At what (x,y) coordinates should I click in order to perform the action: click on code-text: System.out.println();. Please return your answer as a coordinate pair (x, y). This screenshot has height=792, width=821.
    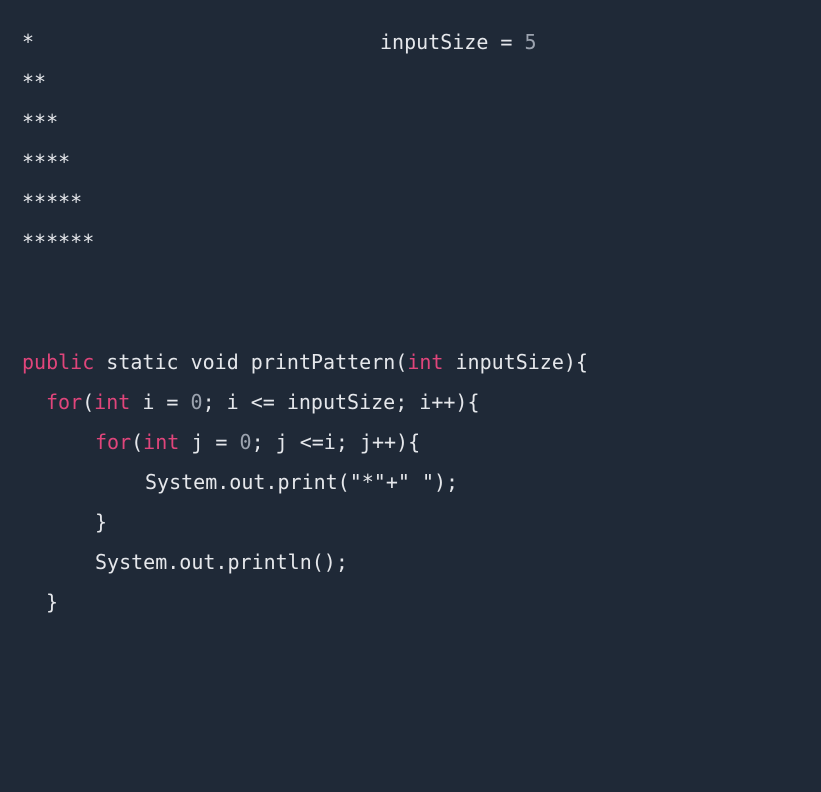
    Looking at the image, I should click on (221, 562).